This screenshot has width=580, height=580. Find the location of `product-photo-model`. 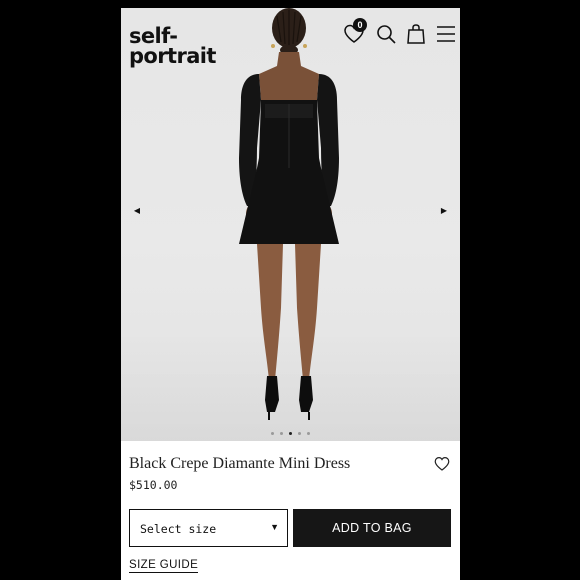

product-photo-model is located at coordinates (289, 214).